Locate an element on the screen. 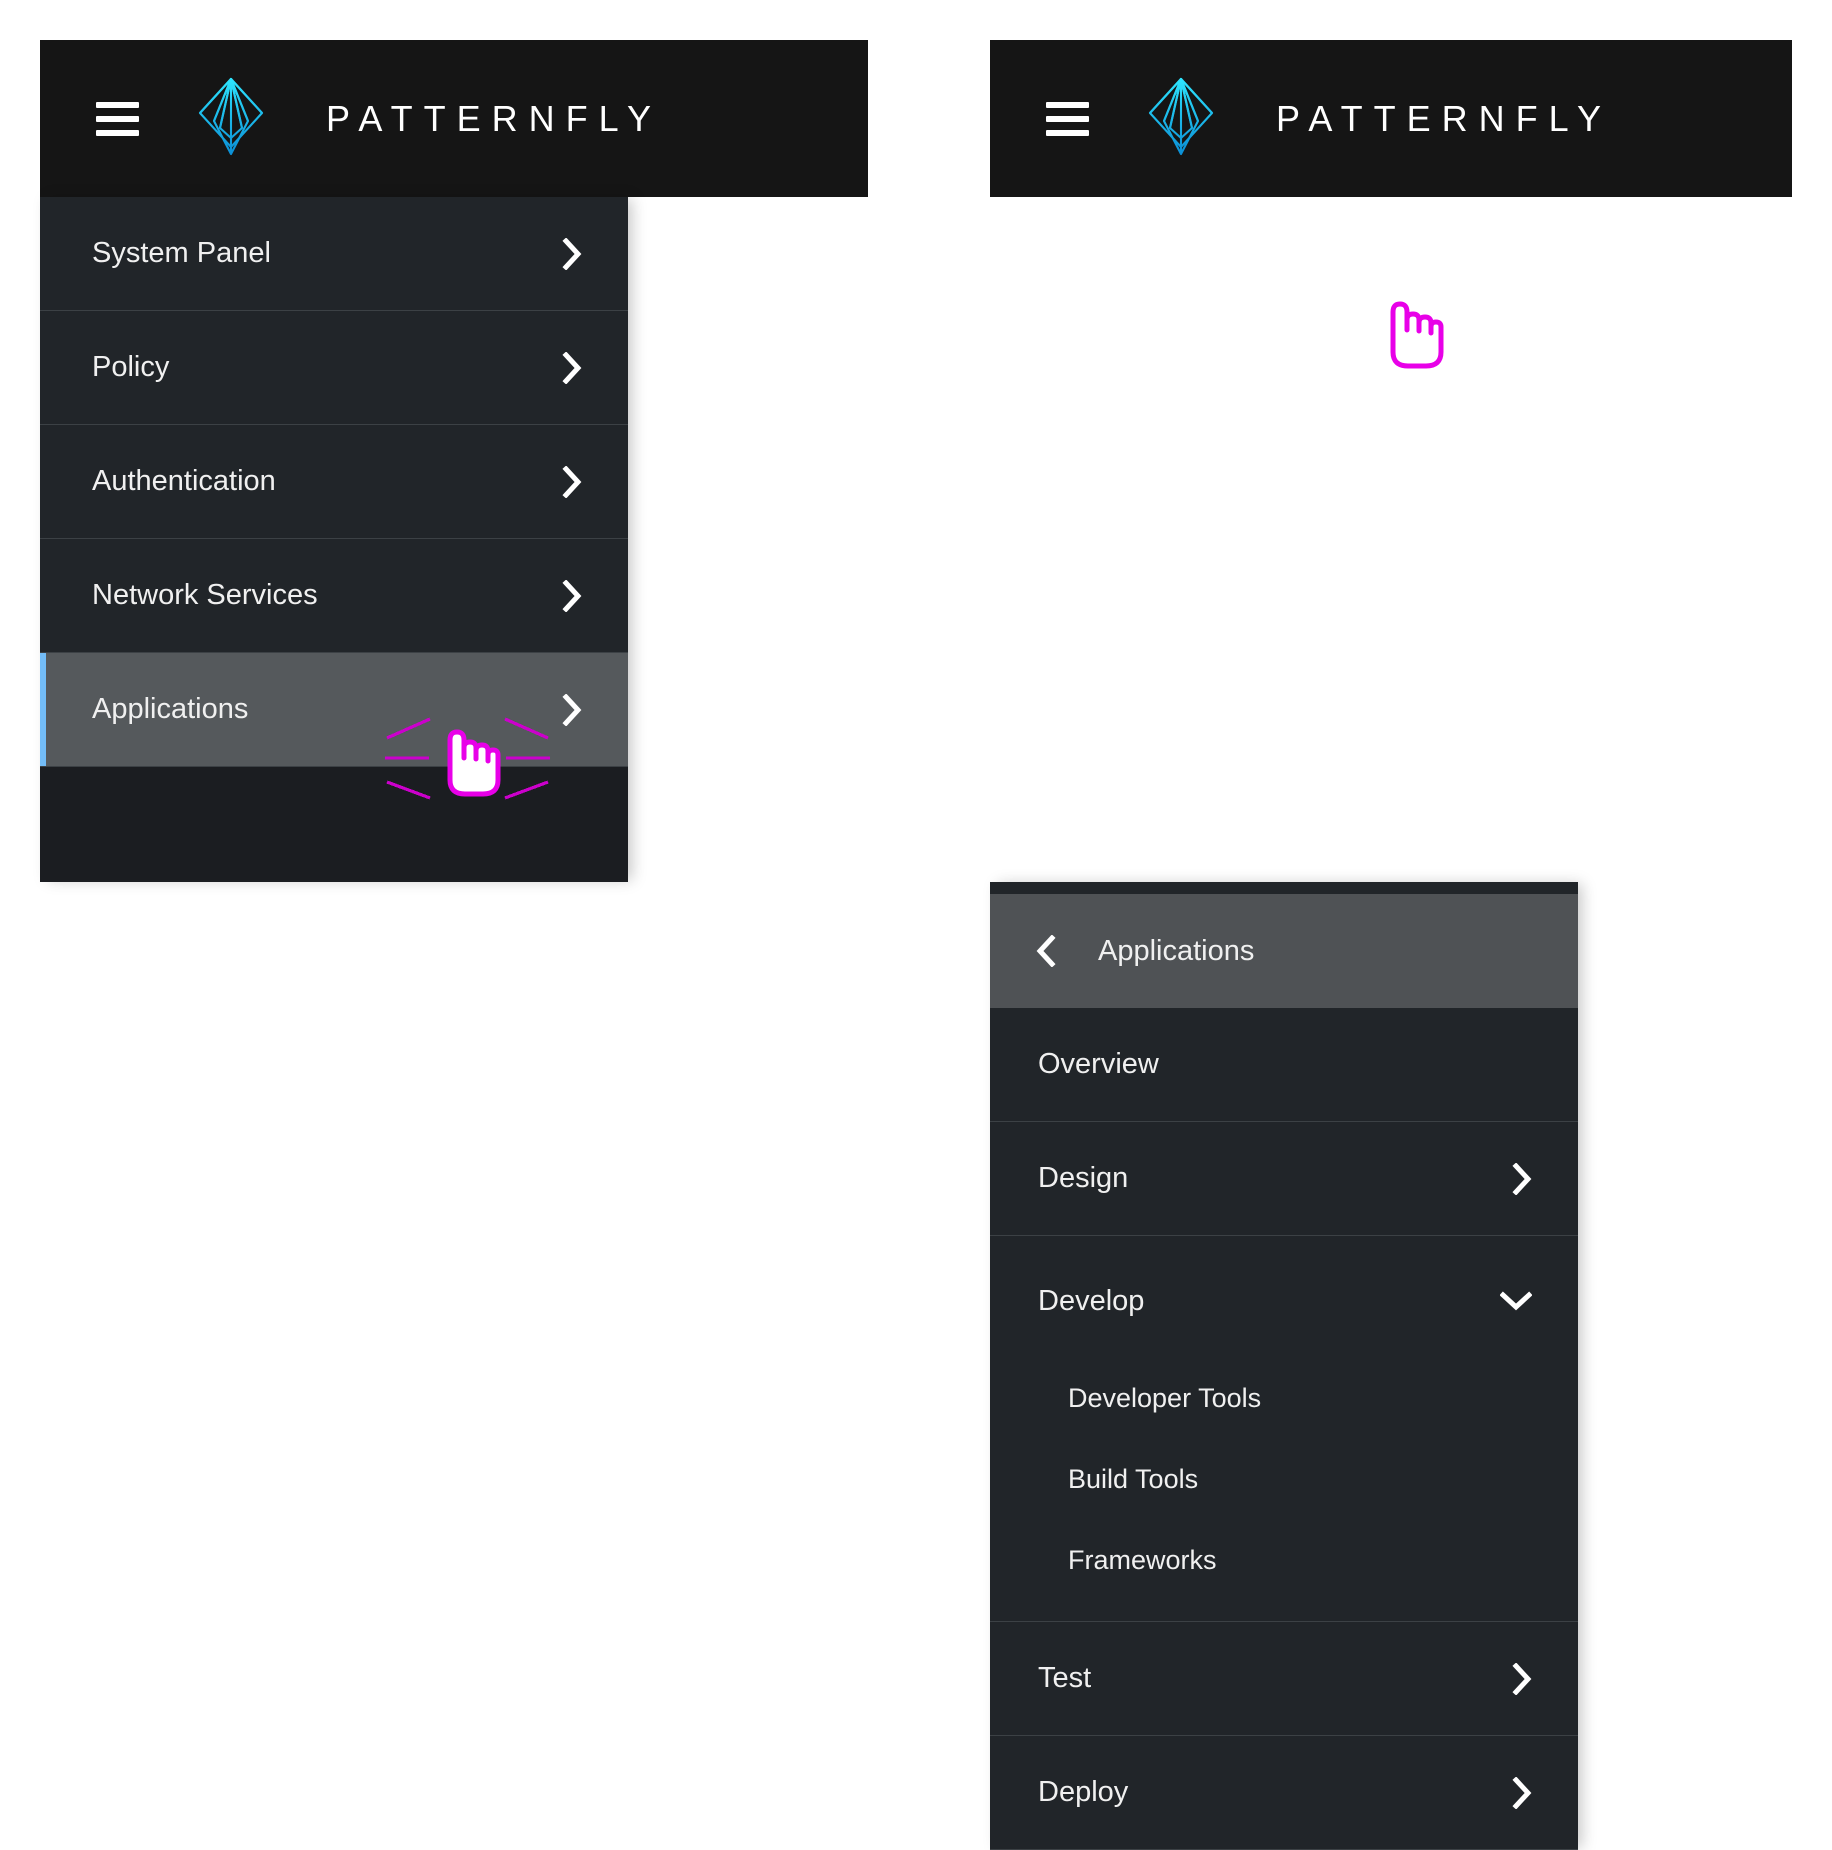  left-masthead: PATTERNFLY is located at coordinates (454, 118).